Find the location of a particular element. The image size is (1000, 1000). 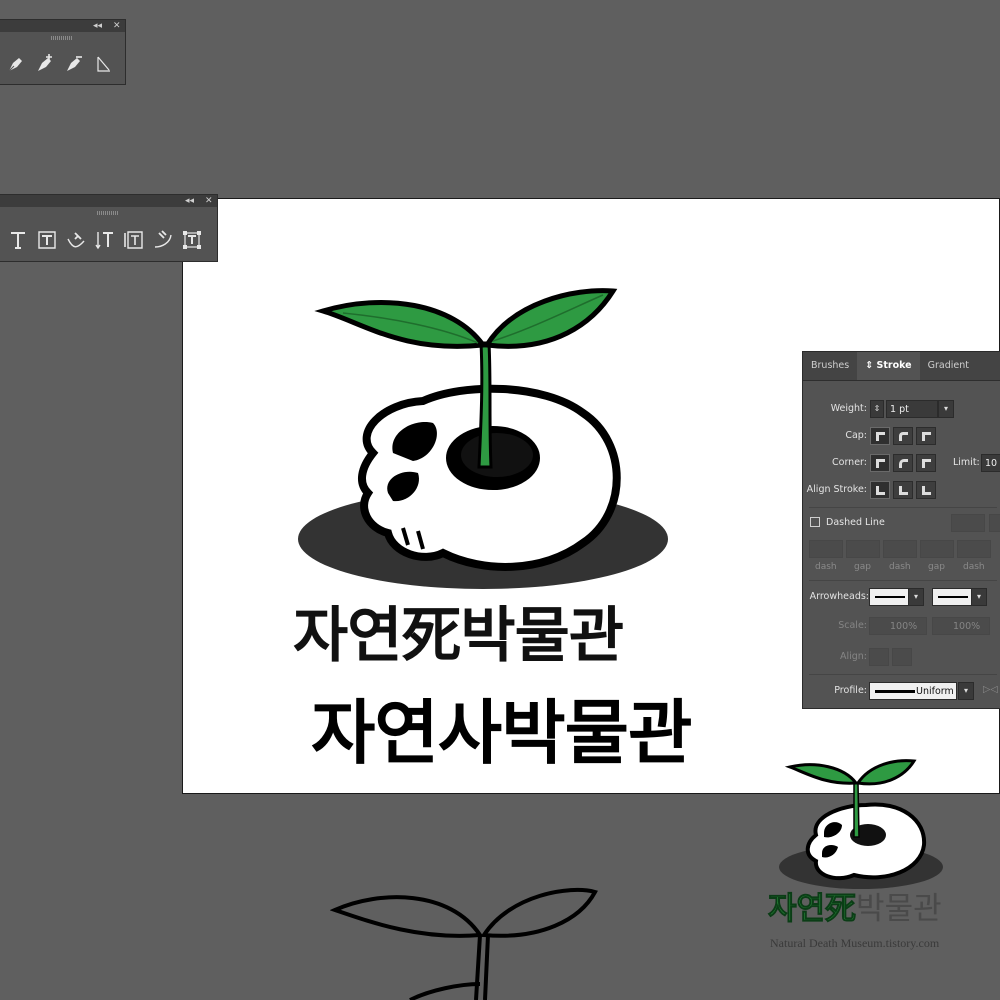

tab-gradient: Gradient is located at coordinates (948, 366).